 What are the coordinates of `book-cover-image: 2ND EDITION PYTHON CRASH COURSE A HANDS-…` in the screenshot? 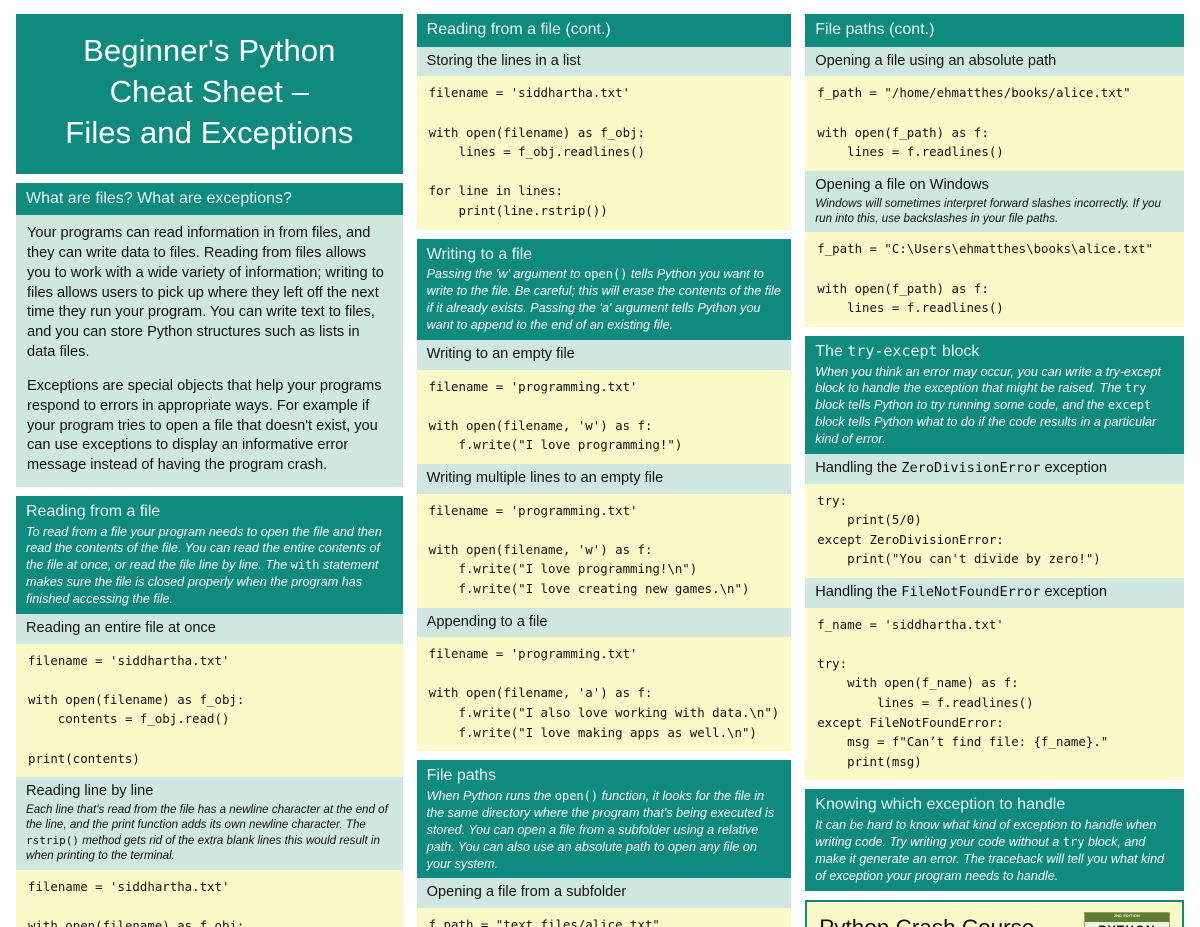 It's located at (1127, 919).